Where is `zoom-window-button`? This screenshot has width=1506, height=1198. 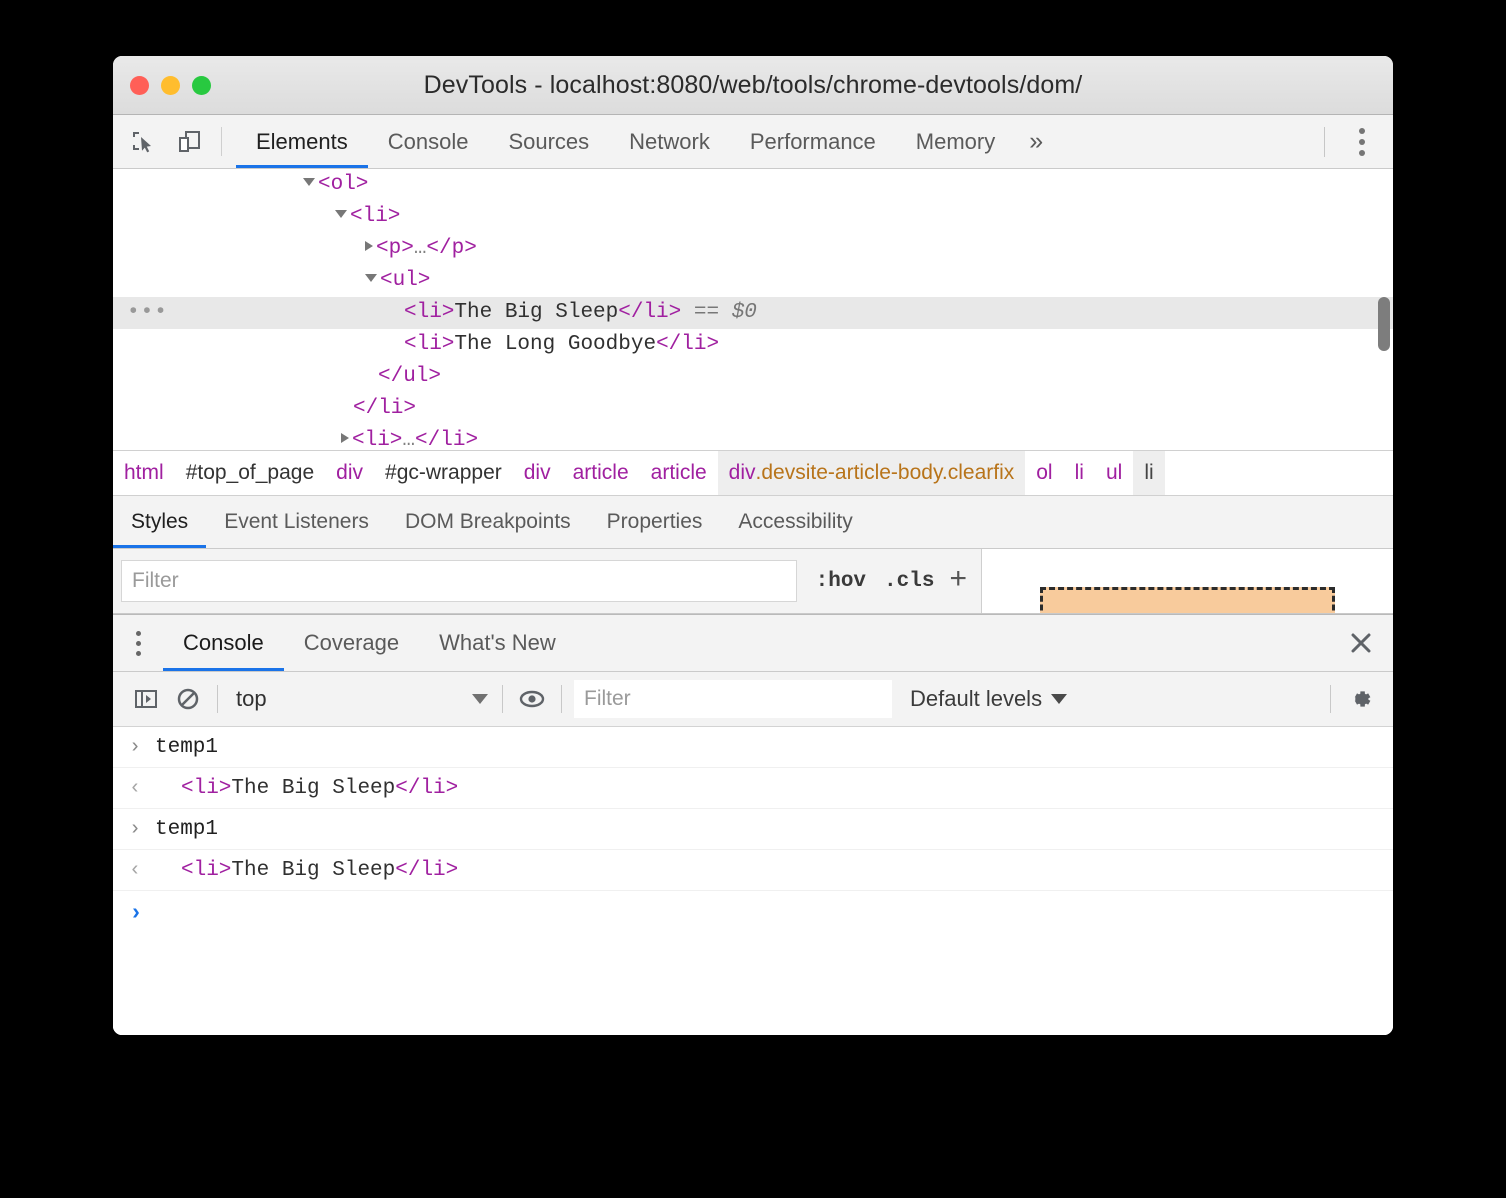
zoom-window-button is located at coordinates (201, 85).